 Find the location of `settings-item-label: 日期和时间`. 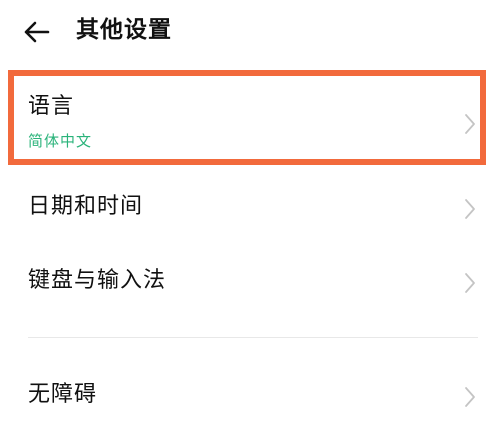

settings-item-label: 日期和时间 is located at coordinates (86, 206).